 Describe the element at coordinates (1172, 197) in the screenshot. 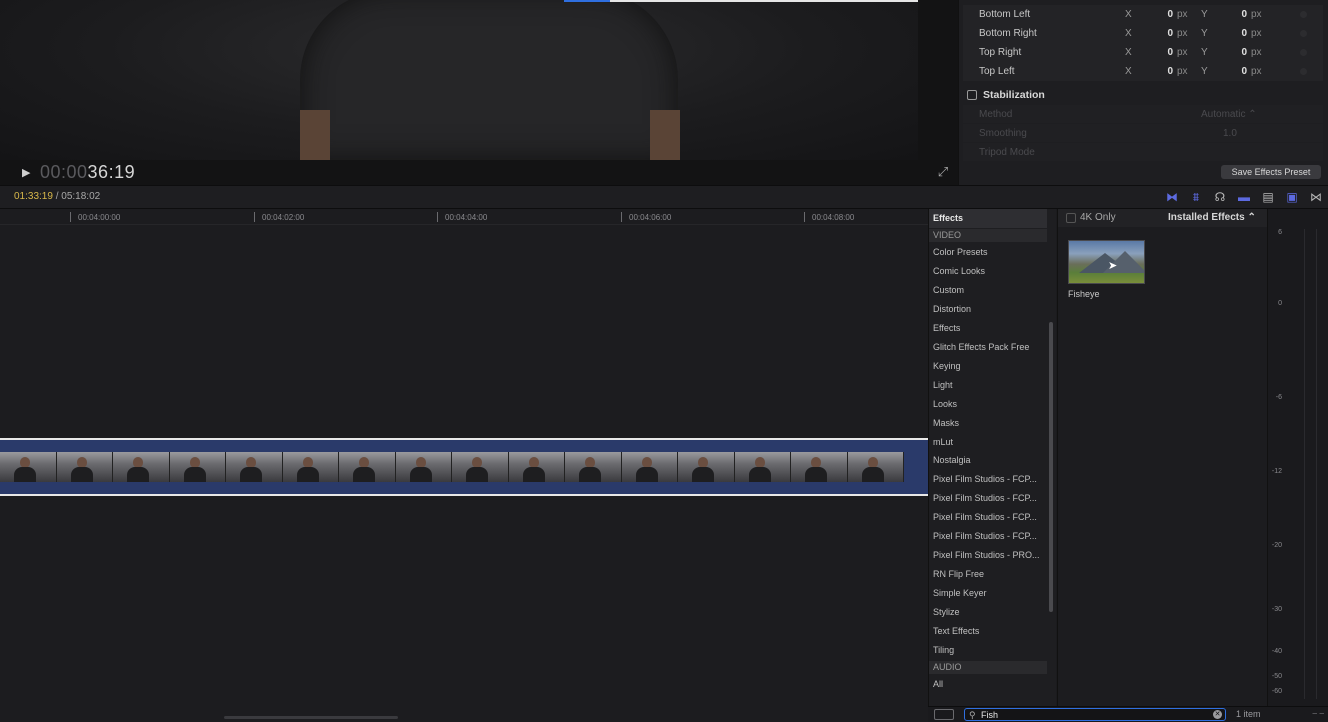

I see `snapping-icon: ⧓` at that location.